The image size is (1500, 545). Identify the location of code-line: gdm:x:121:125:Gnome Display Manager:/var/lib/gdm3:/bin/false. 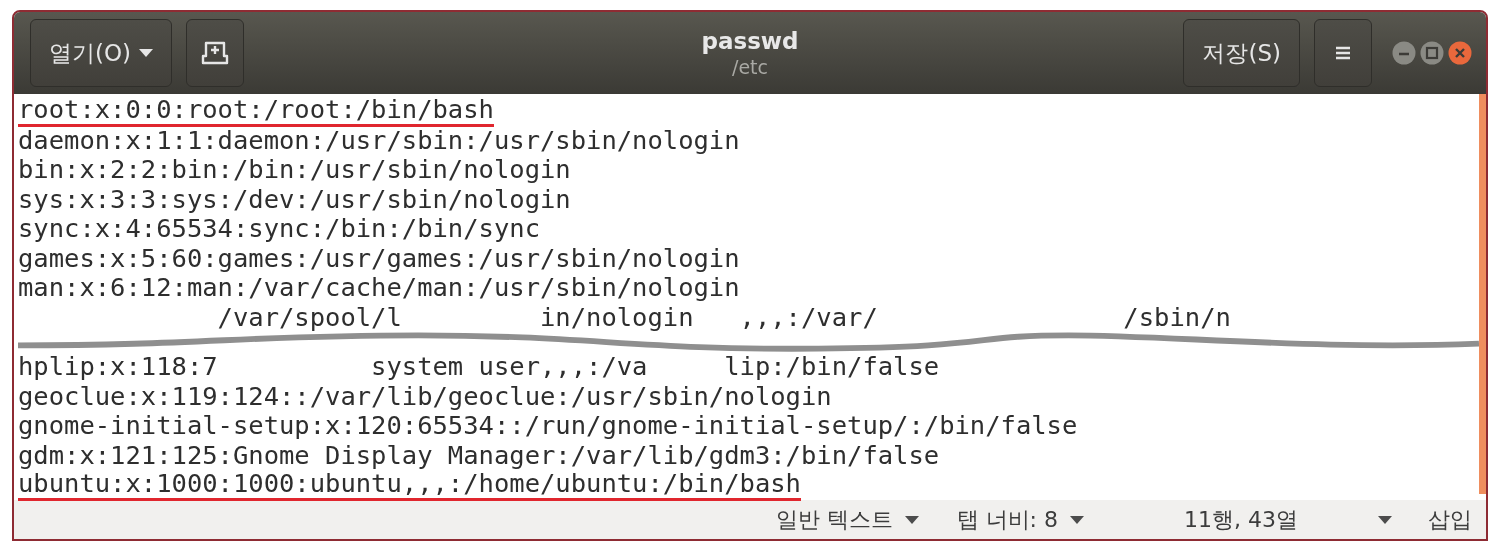
(479, 455).